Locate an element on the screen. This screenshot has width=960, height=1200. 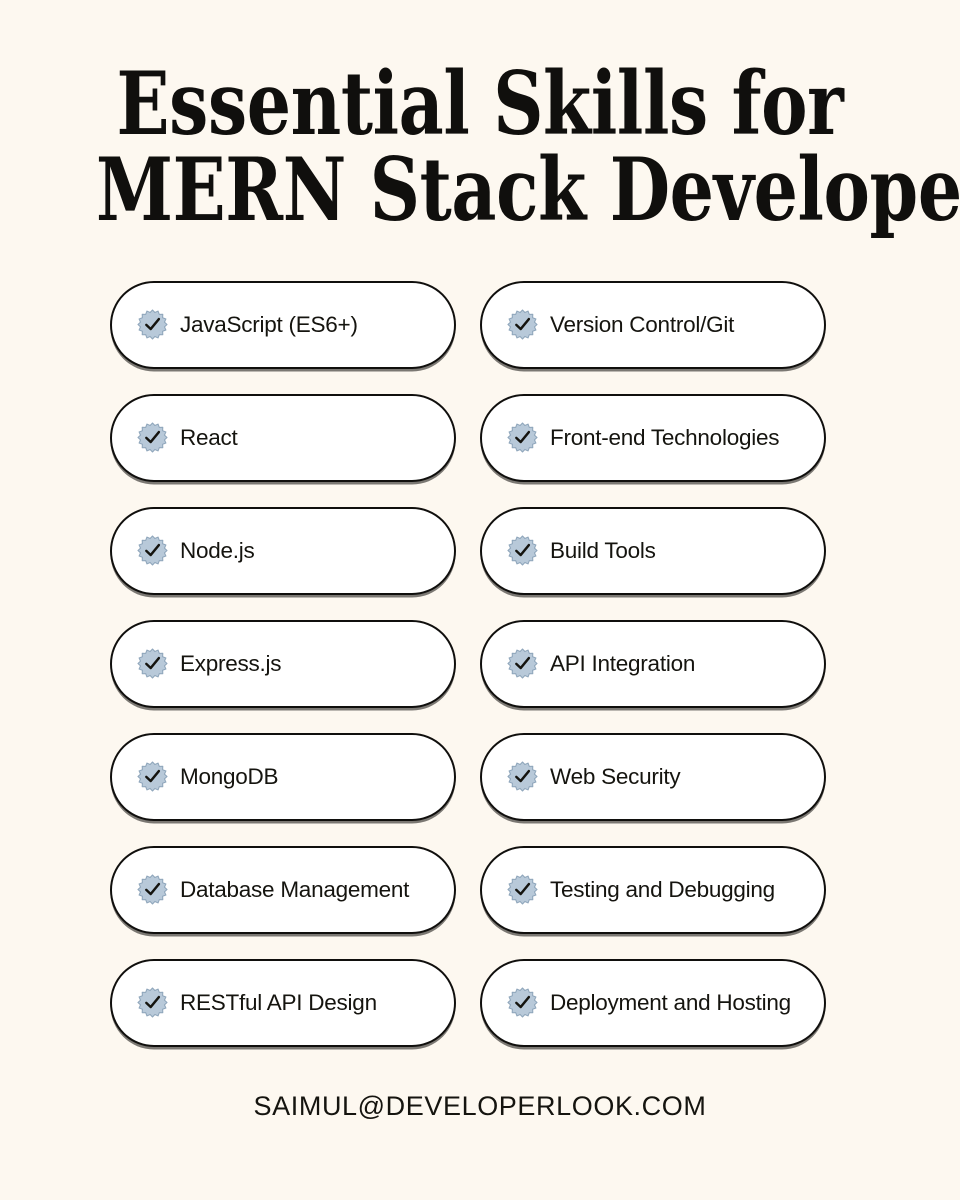
skill-pill-right-3: Build Tools is located at coordinates (653, 550).